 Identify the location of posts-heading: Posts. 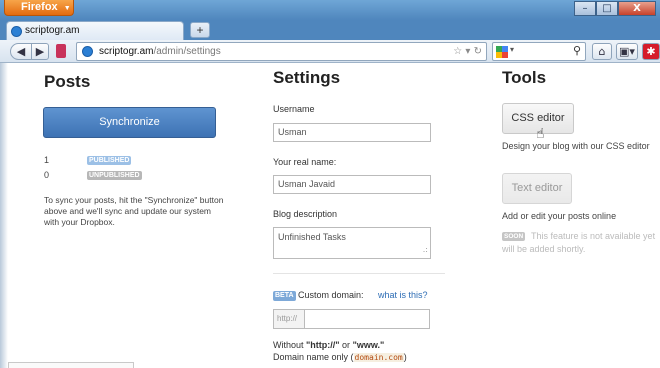
(67, 81).